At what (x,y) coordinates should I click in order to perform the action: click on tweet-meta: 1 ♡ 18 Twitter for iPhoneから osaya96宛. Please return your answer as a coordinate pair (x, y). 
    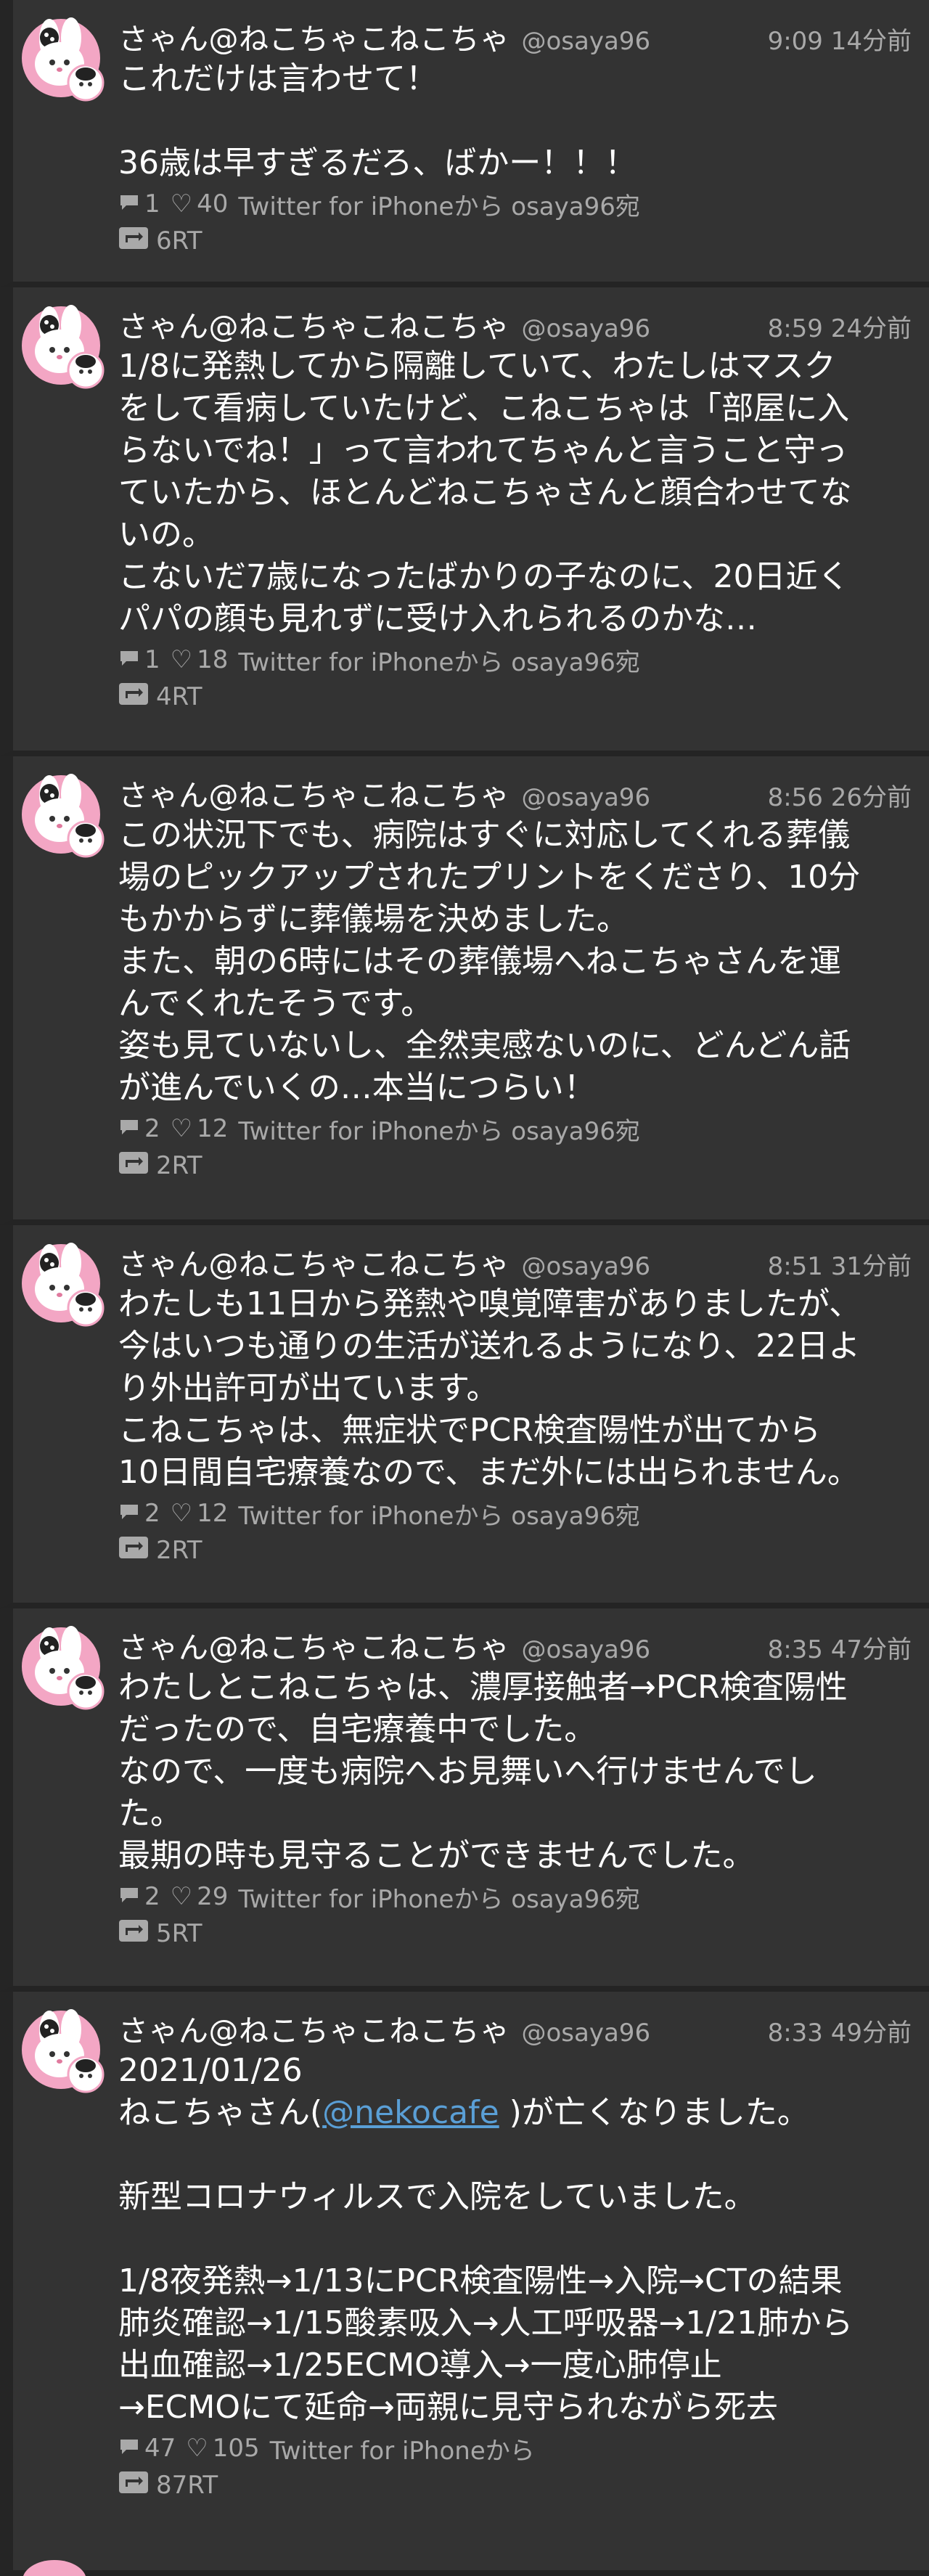
    Looking at the image, I should click on (515, 660).